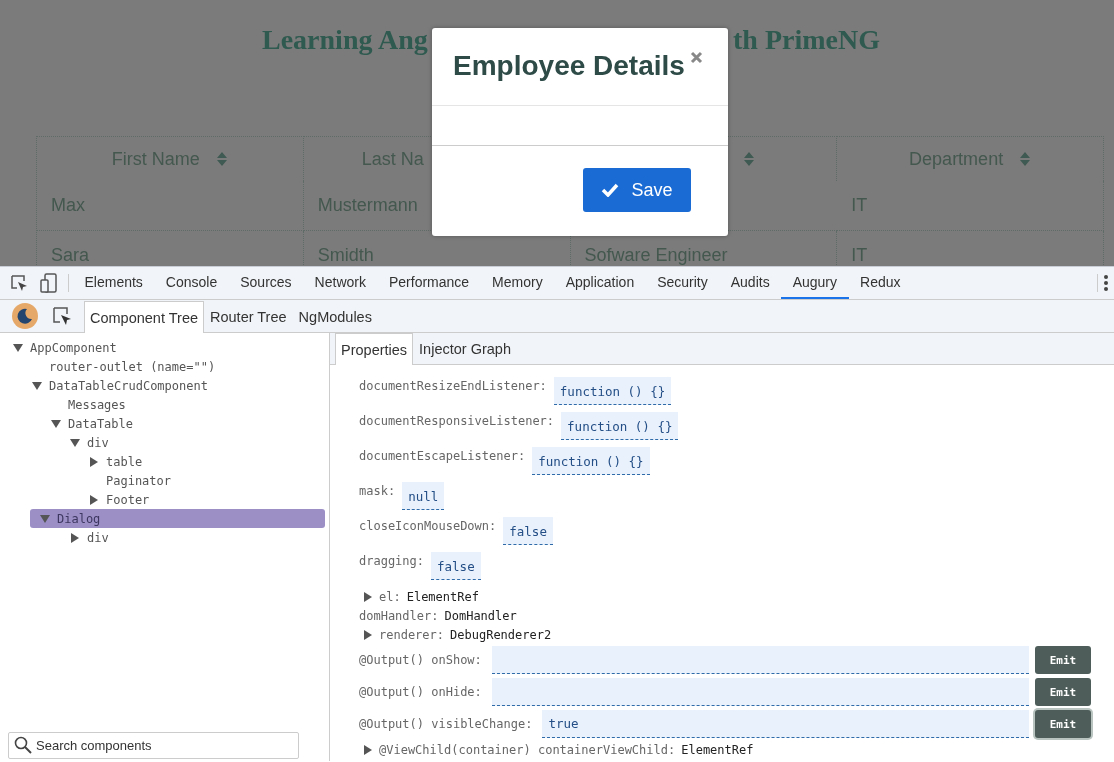 This screenshot has width=1114, height=762. Describe the element at coordinates (453, 385) in the screenshot. I see `property-name: documentResizeEndListener:` at that location.